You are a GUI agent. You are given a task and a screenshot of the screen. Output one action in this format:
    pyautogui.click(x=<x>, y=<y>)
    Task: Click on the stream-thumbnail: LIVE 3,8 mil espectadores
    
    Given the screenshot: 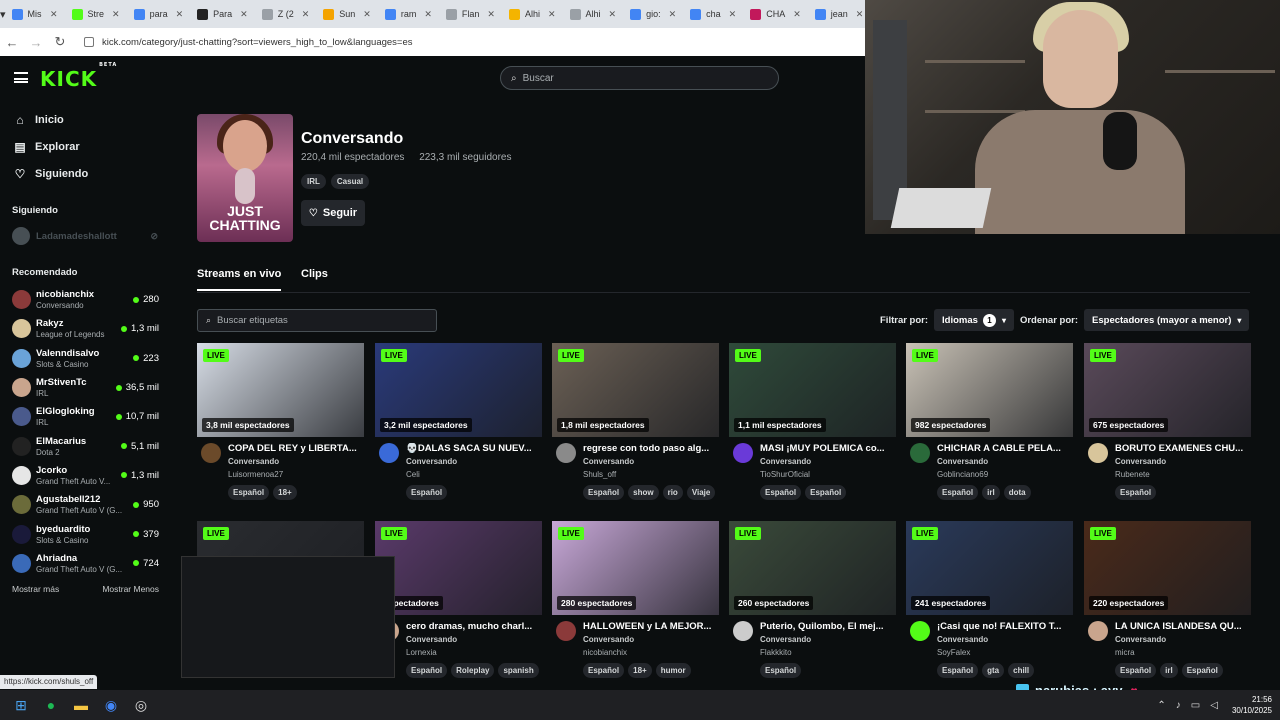 What is the action you would take?
    pyautogui.click(x=280, y=390)
    